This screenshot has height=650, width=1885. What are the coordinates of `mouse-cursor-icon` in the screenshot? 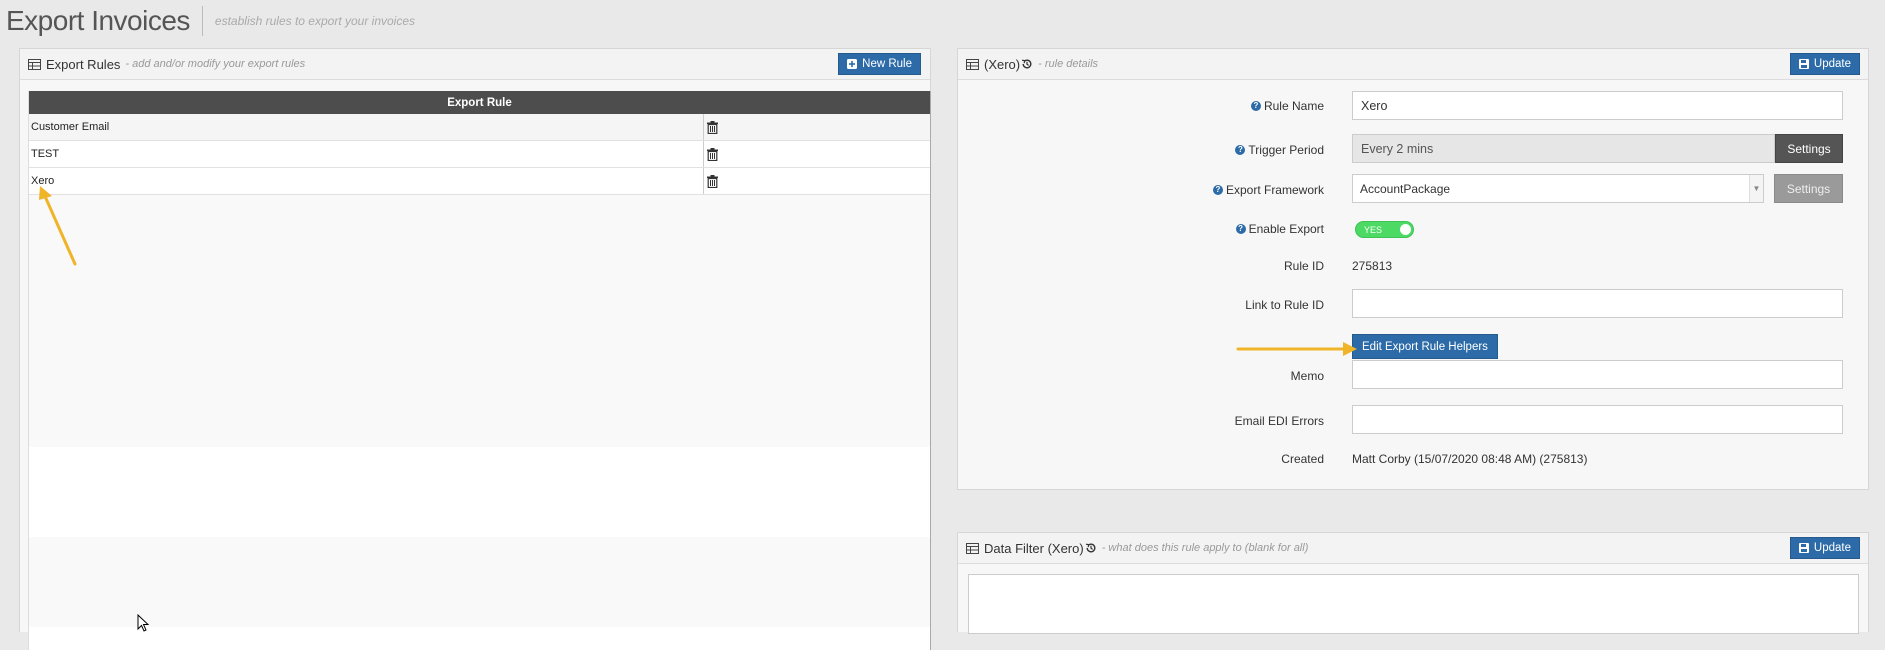 It's located at (143, 623).